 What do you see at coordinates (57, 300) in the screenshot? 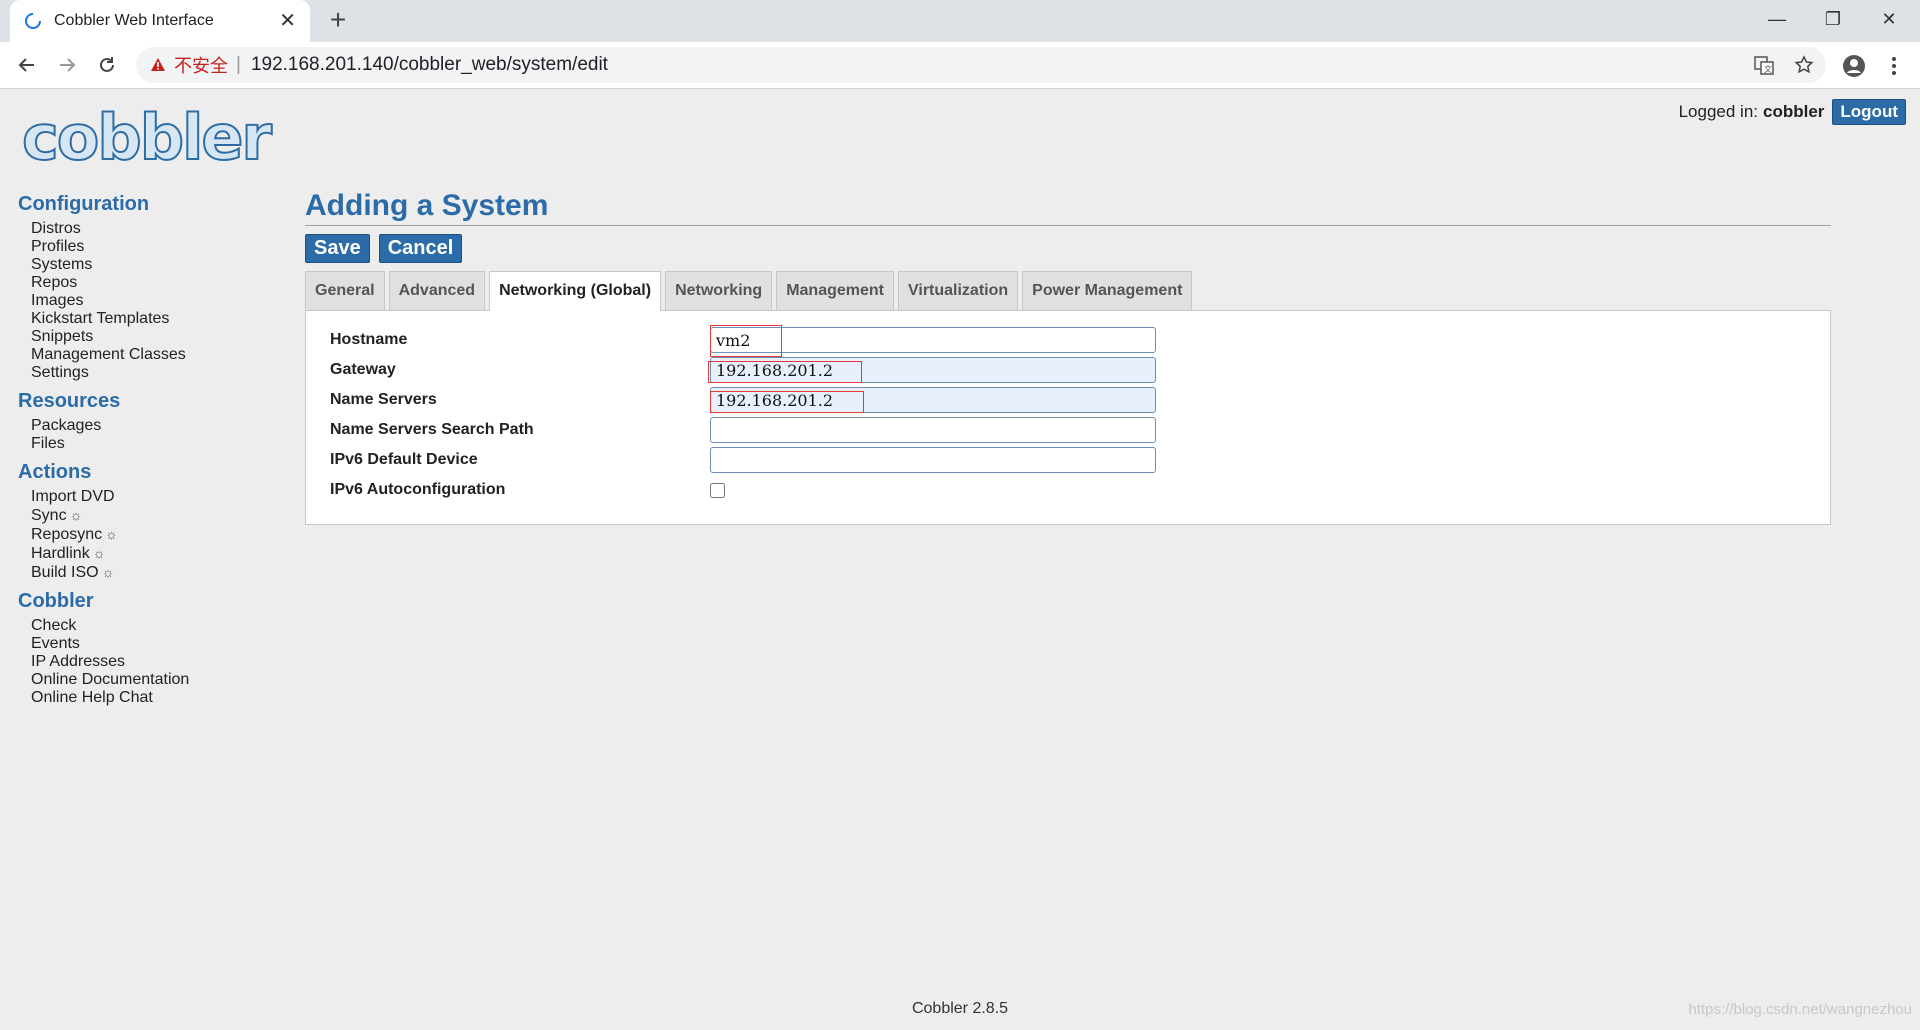
I see `sidebar-item-images: Images` at bounding box center [57, 300].